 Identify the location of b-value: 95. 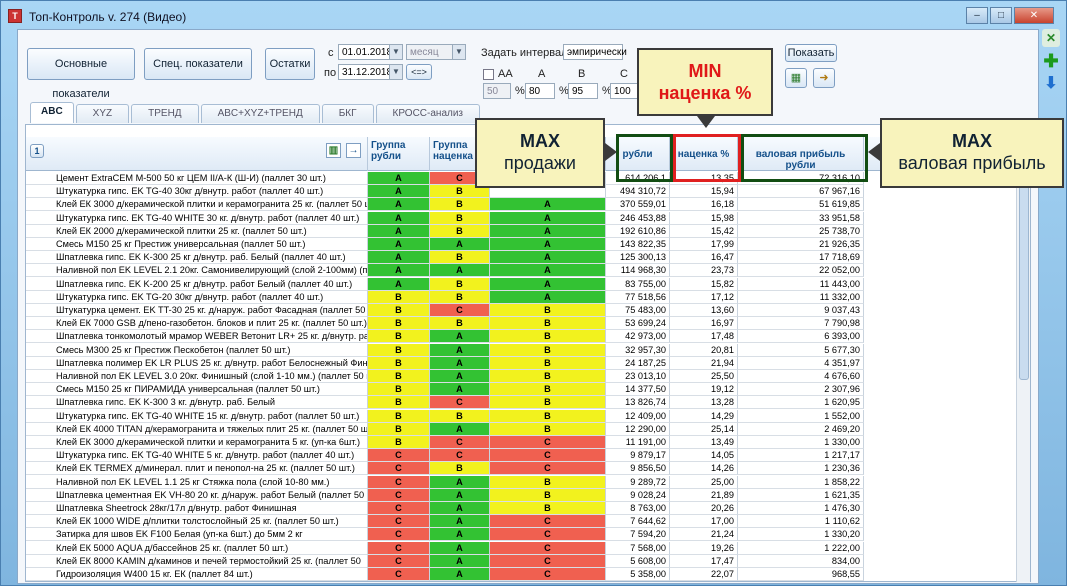
(583, 91).